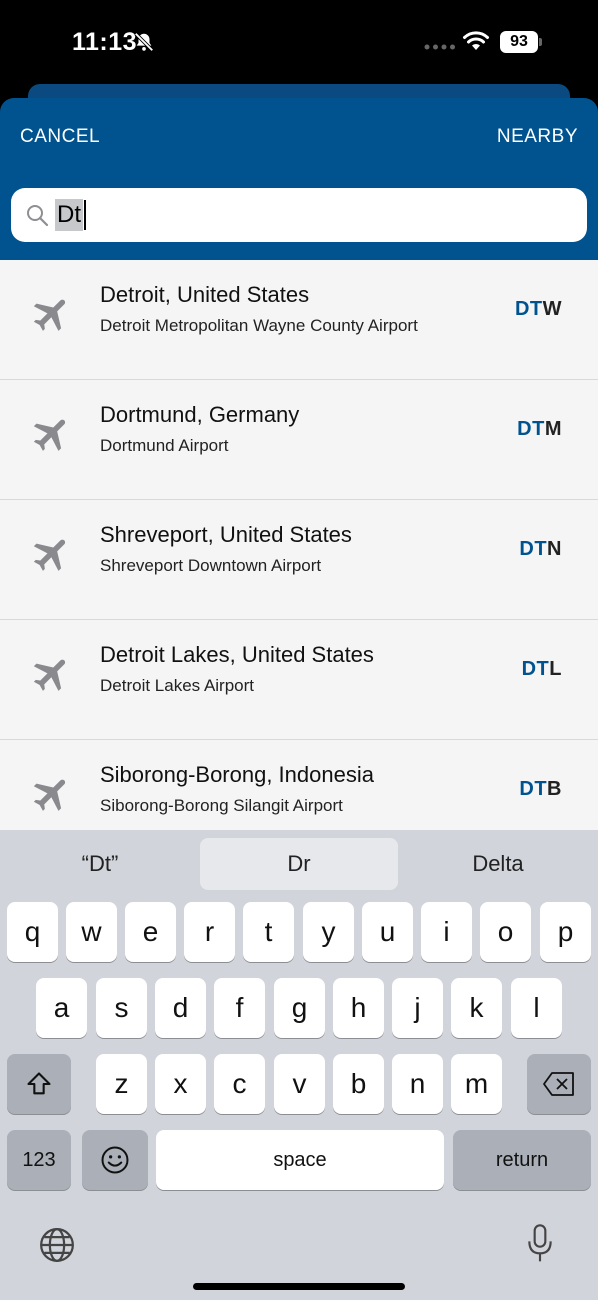  Describe the element at coordinates (150, 932) in the screenshot. I see `key-e: e` at that location.